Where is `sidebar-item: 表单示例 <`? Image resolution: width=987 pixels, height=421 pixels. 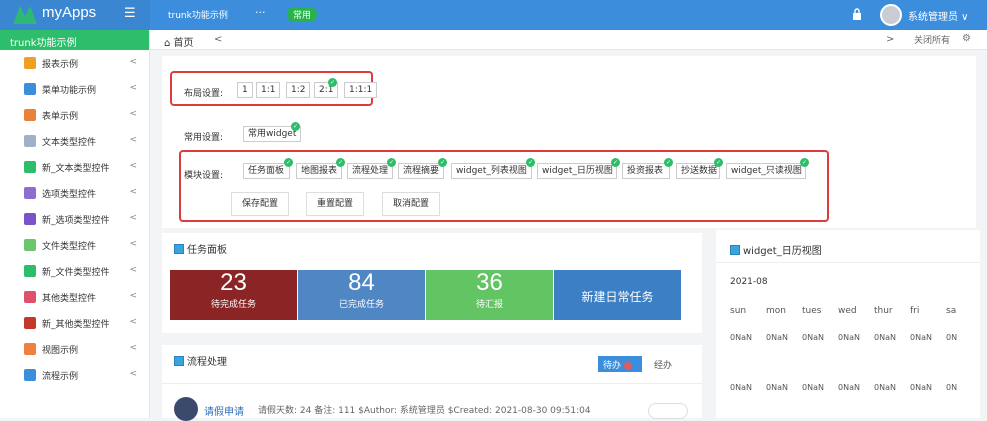 sidebar-item: 表单示例 < is located at coordinates (74, 115).